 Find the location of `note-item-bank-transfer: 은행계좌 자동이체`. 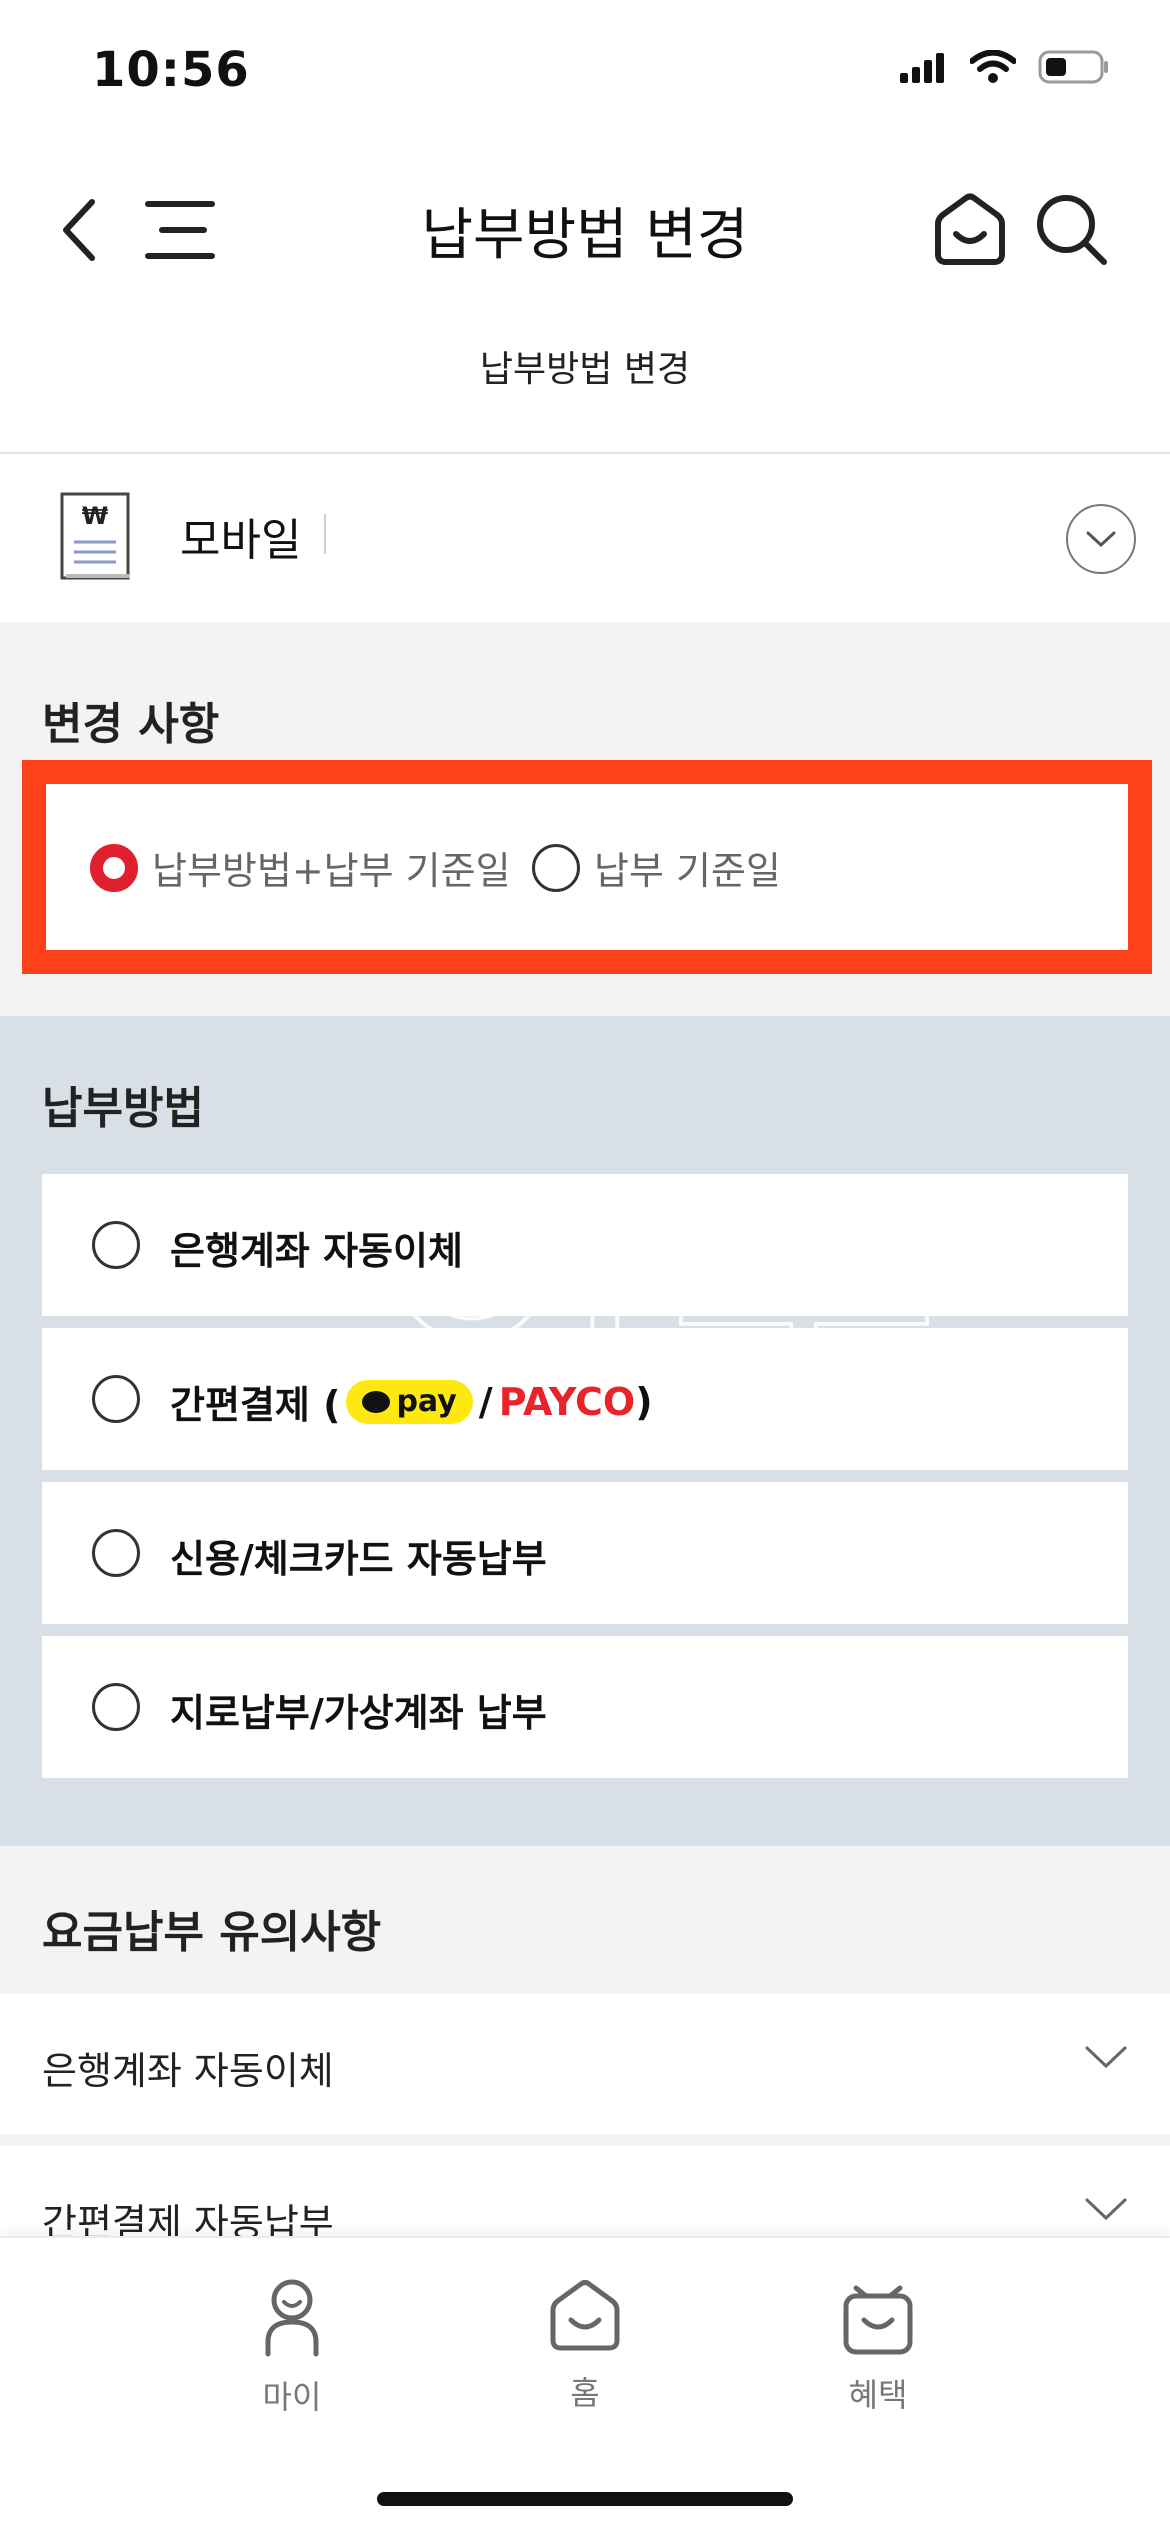

note-item-bank-transfer: 은행계좌 자동이체 is located at coordinates (585, 2064).